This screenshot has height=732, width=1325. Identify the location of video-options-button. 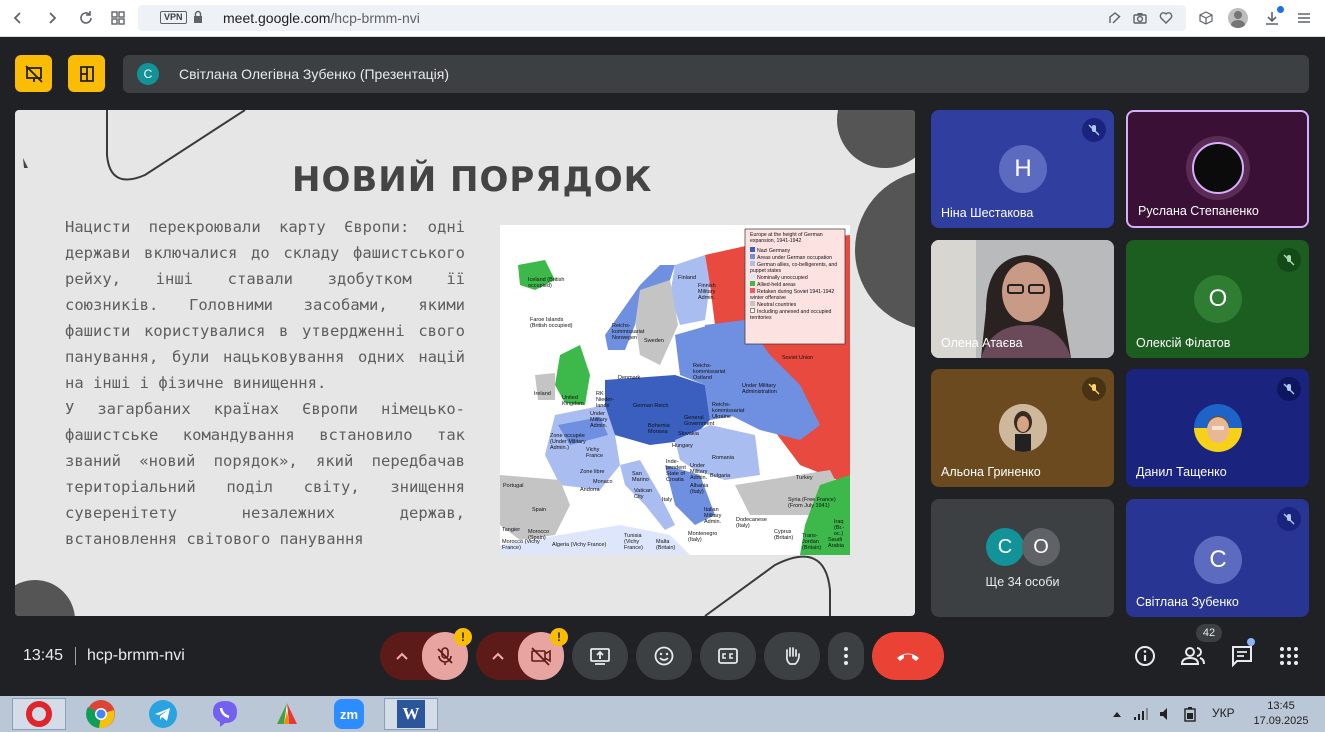
(498, 656).